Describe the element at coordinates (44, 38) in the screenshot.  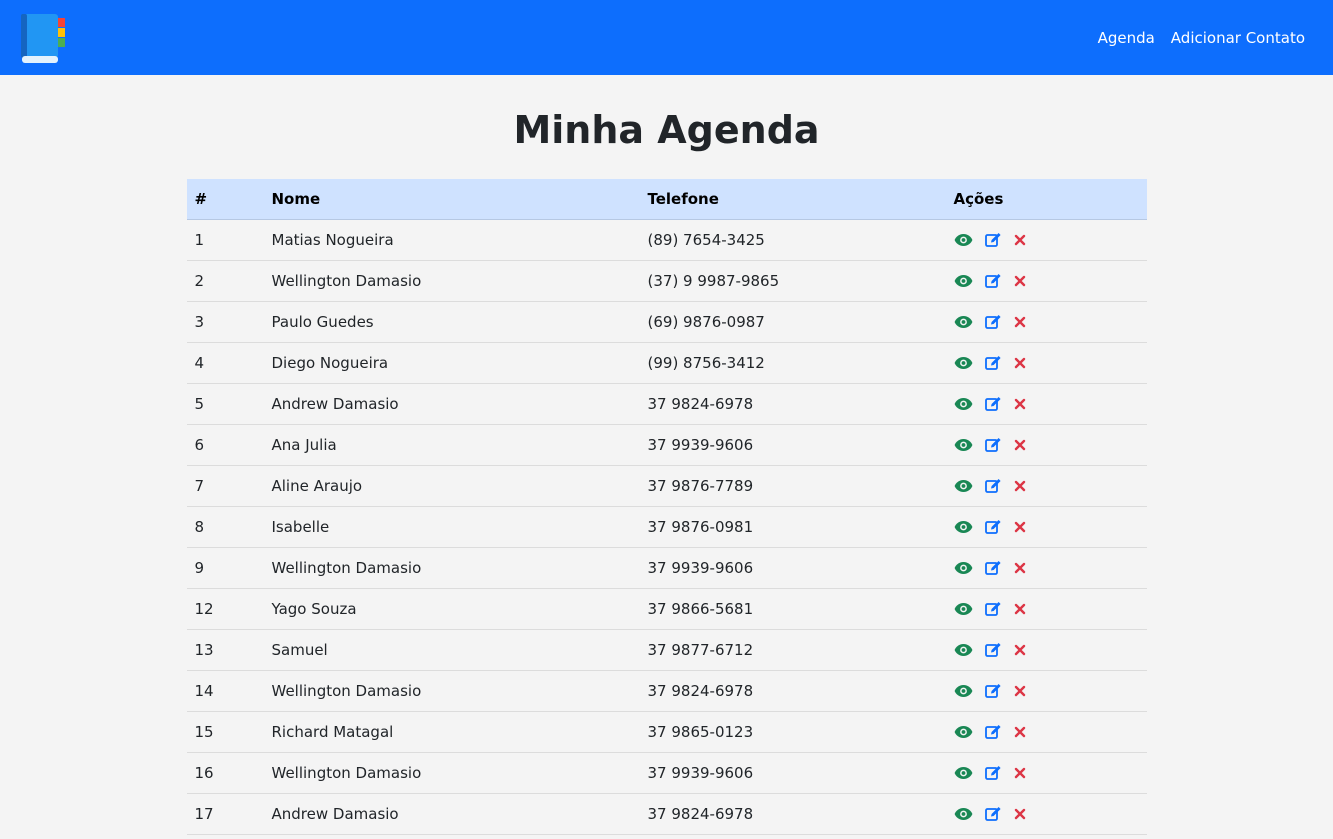
I see `address-book-logo-icon` at that location.